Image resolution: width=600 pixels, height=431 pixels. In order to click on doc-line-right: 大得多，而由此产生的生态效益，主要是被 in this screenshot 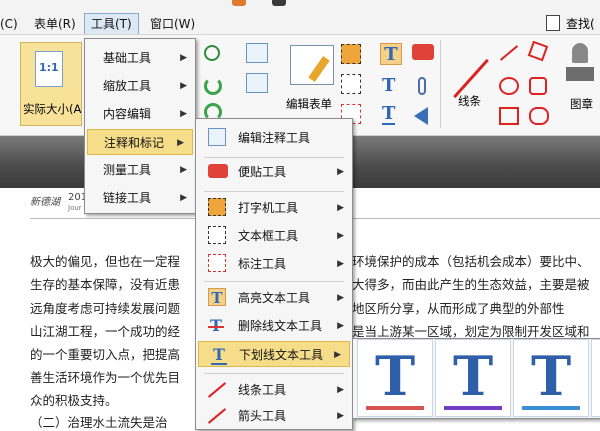, I will do `click(471, 284)`.